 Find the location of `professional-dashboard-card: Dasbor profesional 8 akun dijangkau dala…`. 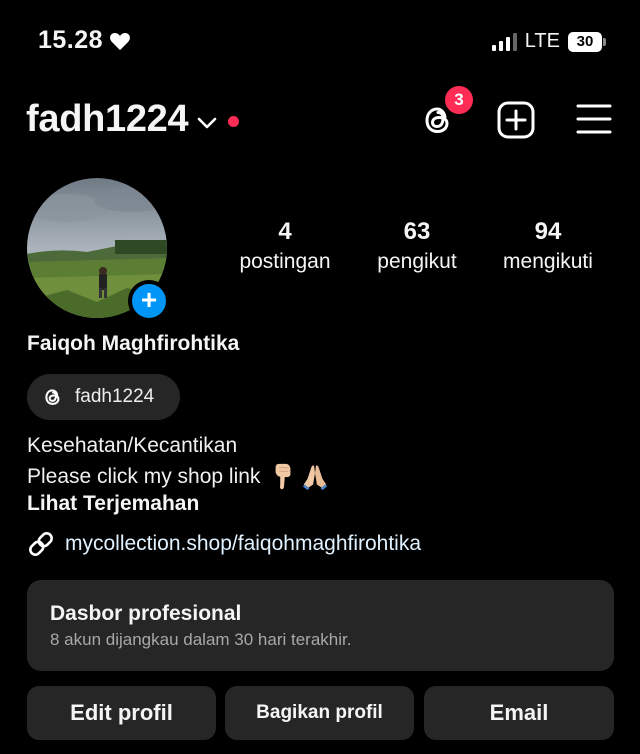

professional-dashboard-card: Dasbor profesional 8 akun dijangkau dala… is located at coordinates (320, 625).